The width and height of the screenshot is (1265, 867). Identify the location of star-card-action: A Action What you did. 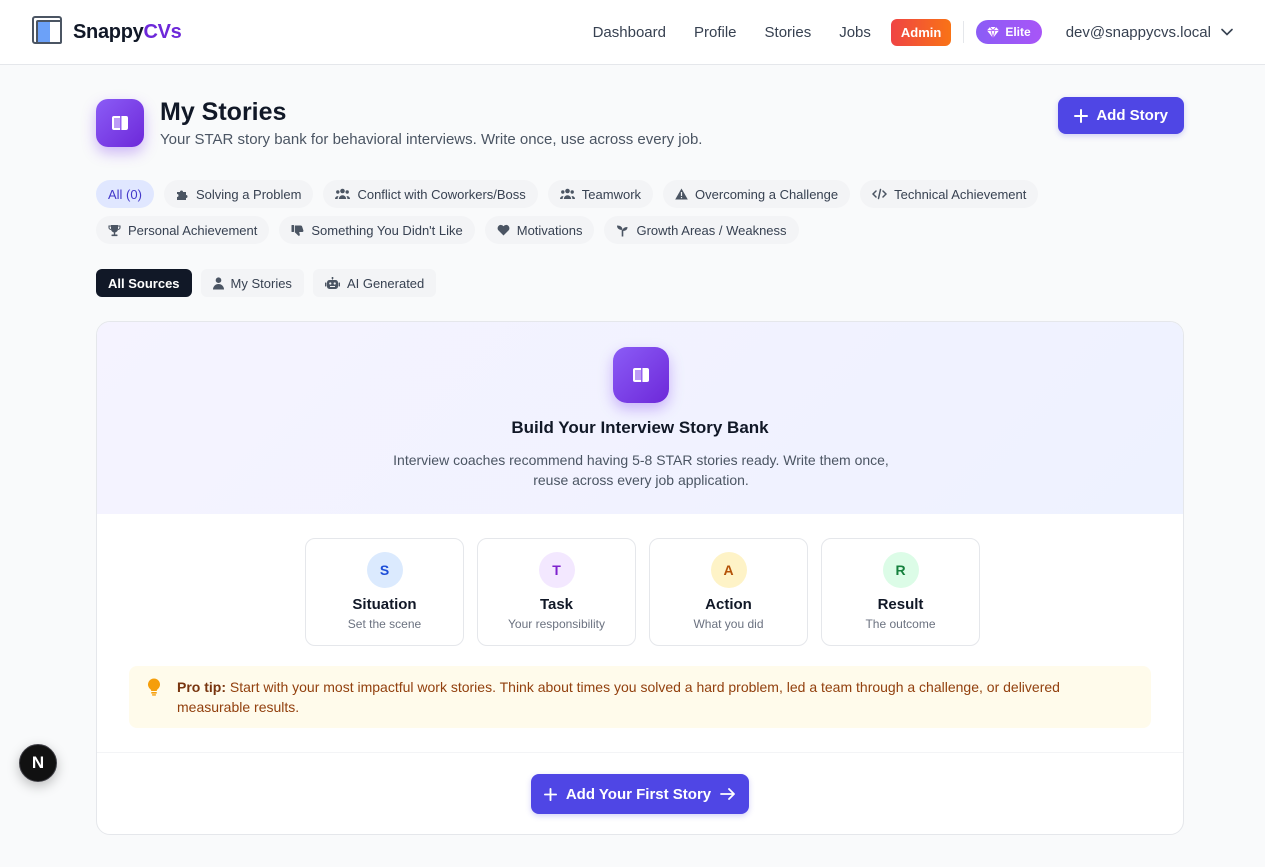
(728, 592).